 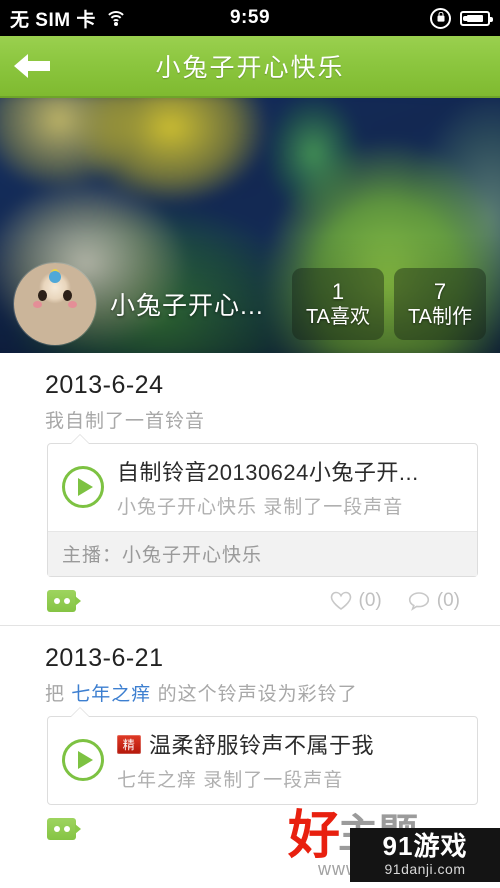 I want to click on back-button, so click(x=32, y=66).